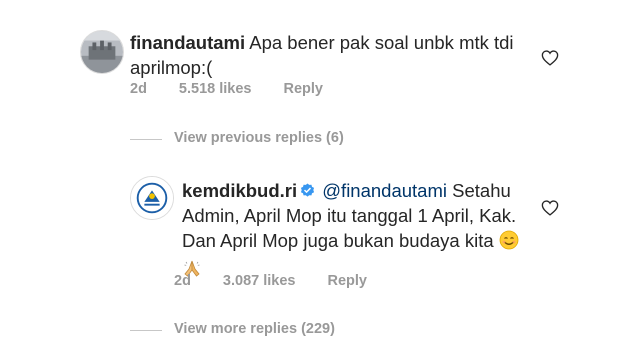 This screenshot has height=360, width=640. What do you see at coordinates (384, 190) in the screenshot?
I see `reply-mention: @finandautami` at bounding box center [384, 190].